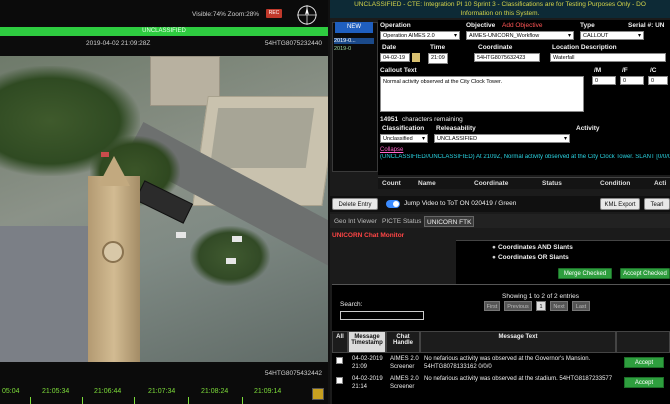  I want to click on tab-geo-int-viewer: Geo Int Viewer, so click(355, 221).